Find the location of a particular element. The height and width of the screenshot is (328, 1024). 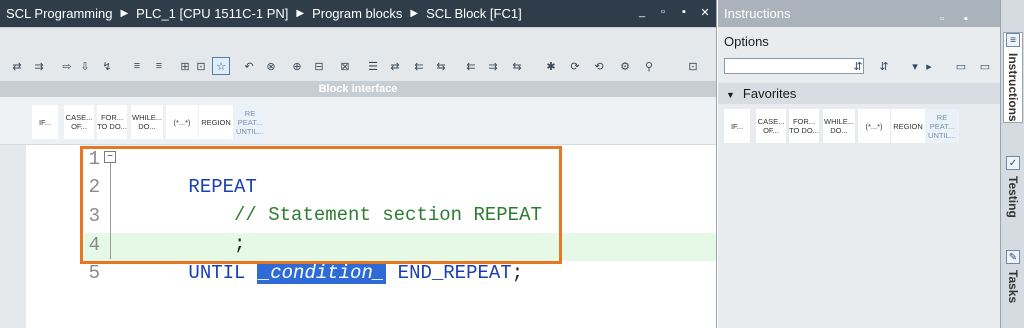

breadcrumb-item-plc: PLC_1 [CPU 1511C-1 PN] is located at coordinates (212, 13).